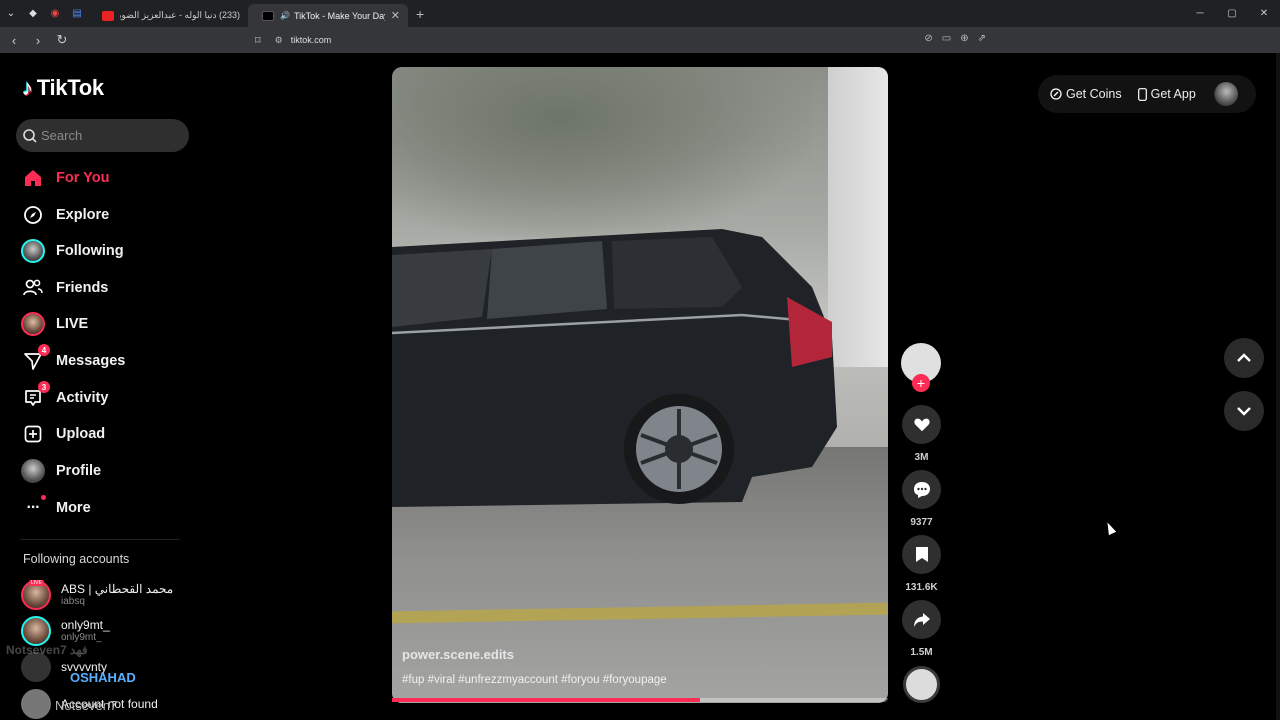 This screenshot has height=720, width=1280. Describe the element at coordinates (64, 288) in the screenshot. I see `sidebar-item-friends: Friends` at that location.